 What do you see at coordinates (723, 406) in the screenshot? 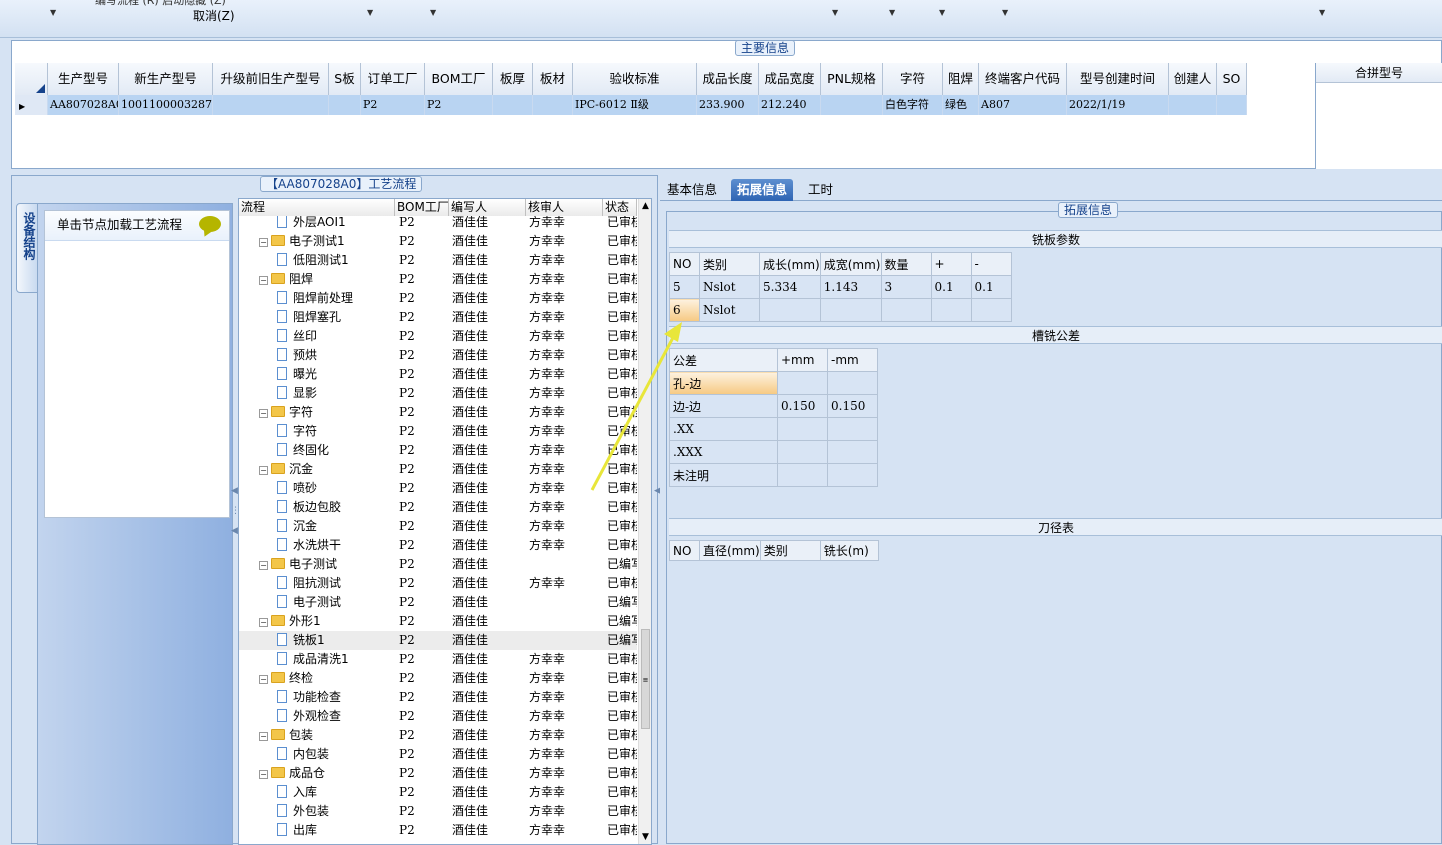
I see `tol-cell: 边-边` at bounding box center [723, 406].